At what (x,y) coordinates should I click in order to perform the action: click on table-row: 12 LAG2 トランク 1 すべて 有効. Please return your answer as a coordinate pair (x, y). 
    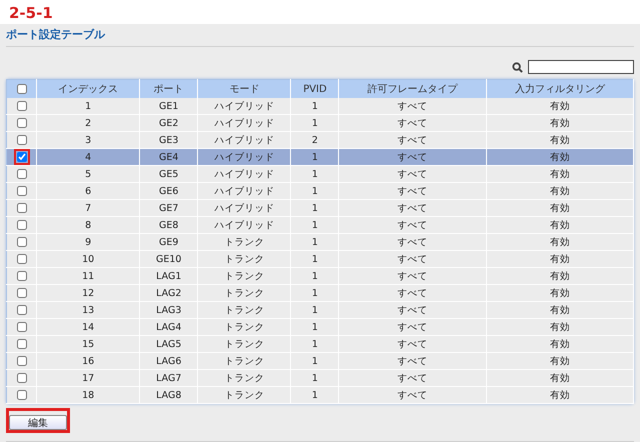
    Looking at the image, I should click on (320, 293).